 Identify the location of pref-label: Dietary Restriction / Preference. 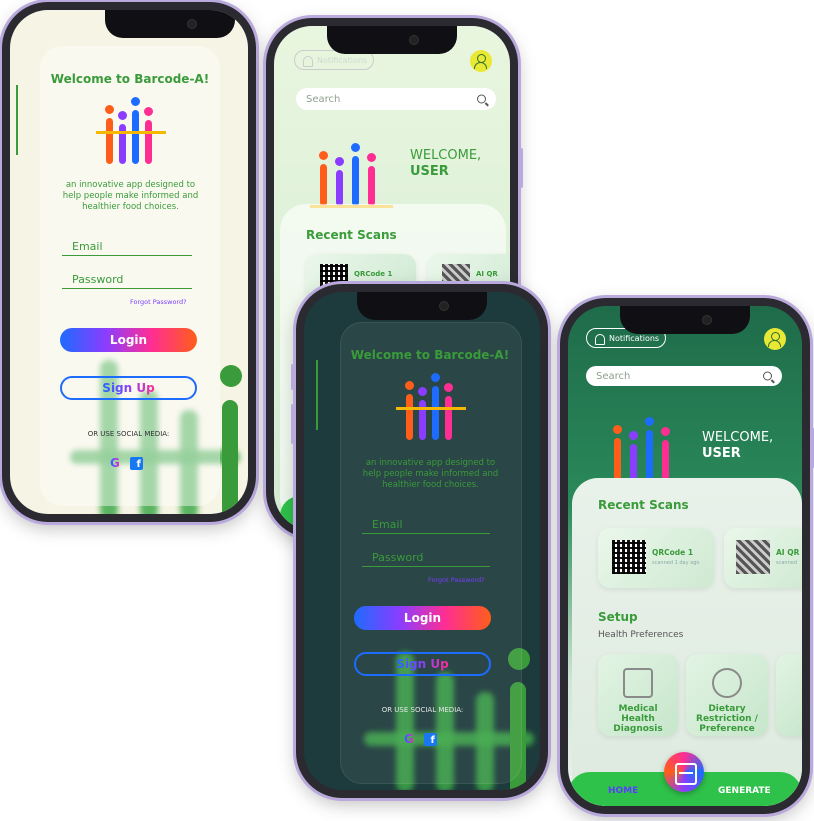
(727, 719).